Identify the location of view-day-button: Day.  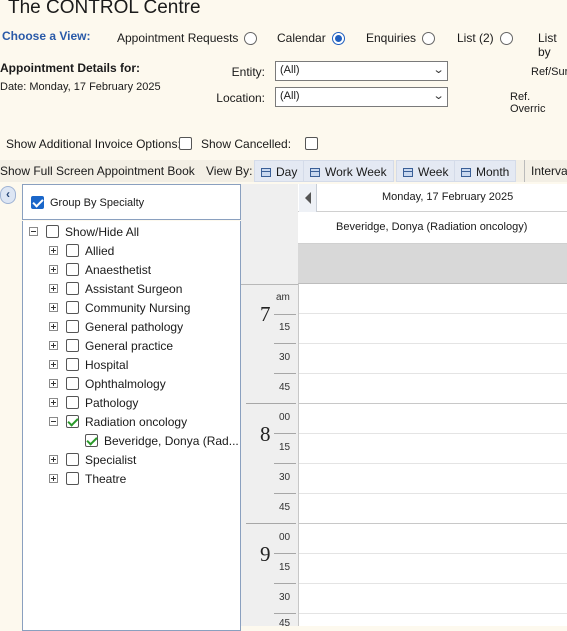
(279, 171).